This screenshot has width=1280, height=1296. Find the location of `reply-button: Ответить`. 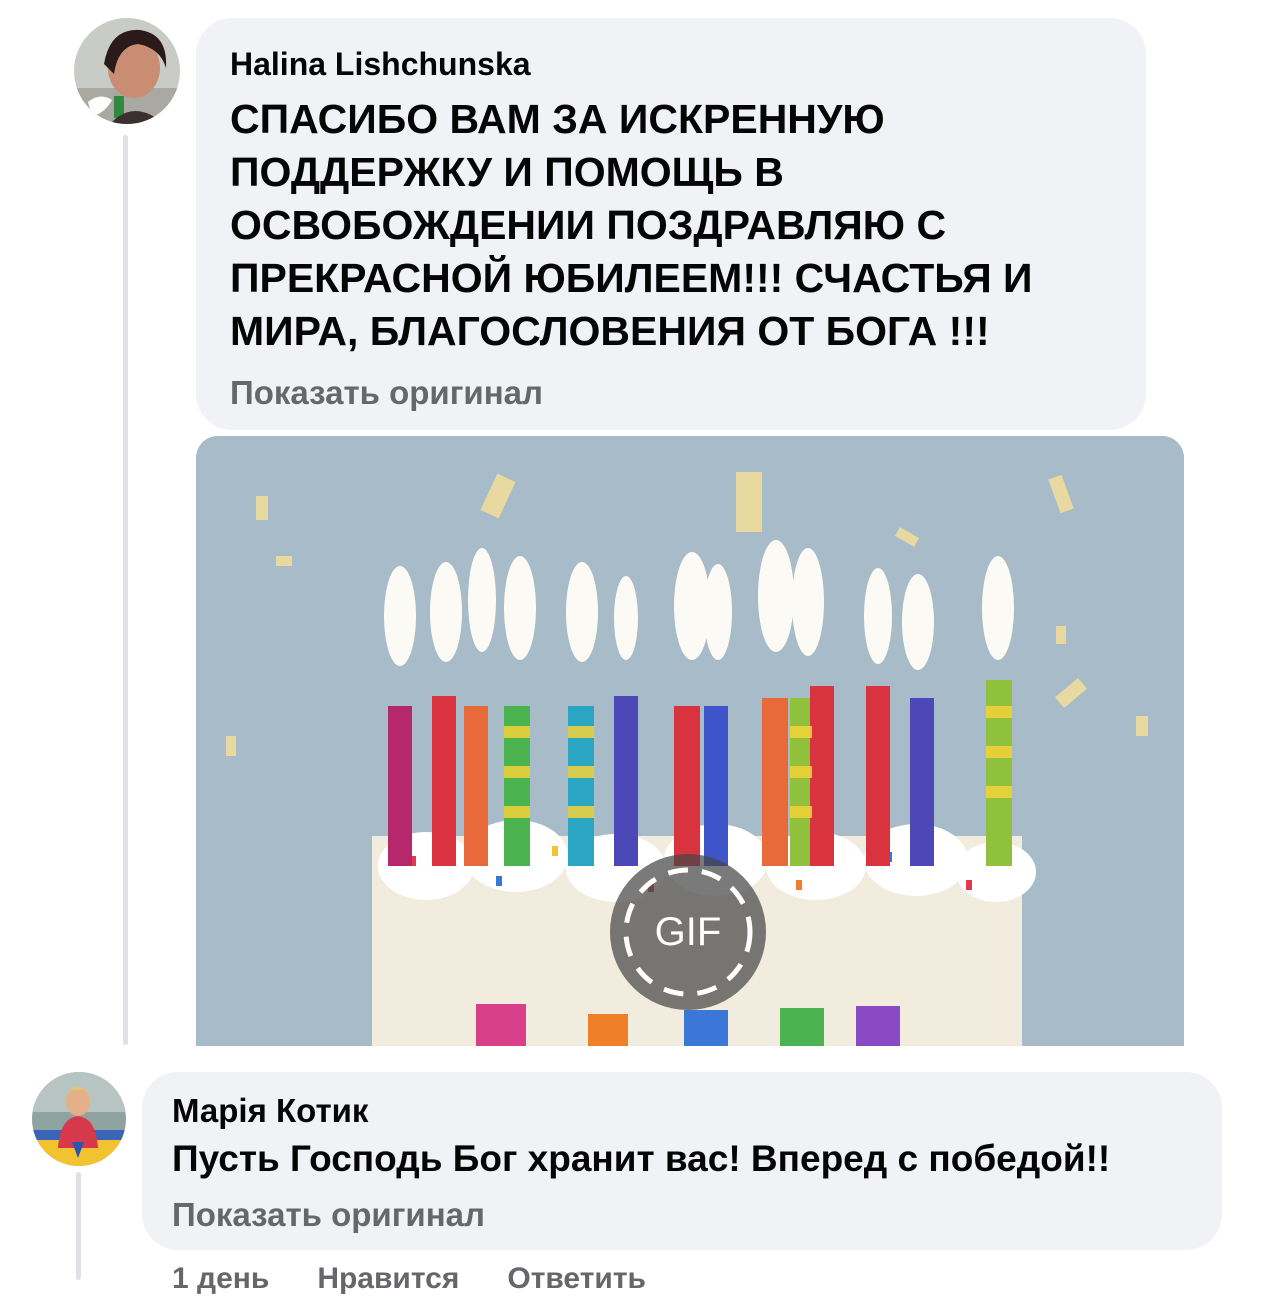

reply-button: Ответить is located at coordinates (576, 1278).